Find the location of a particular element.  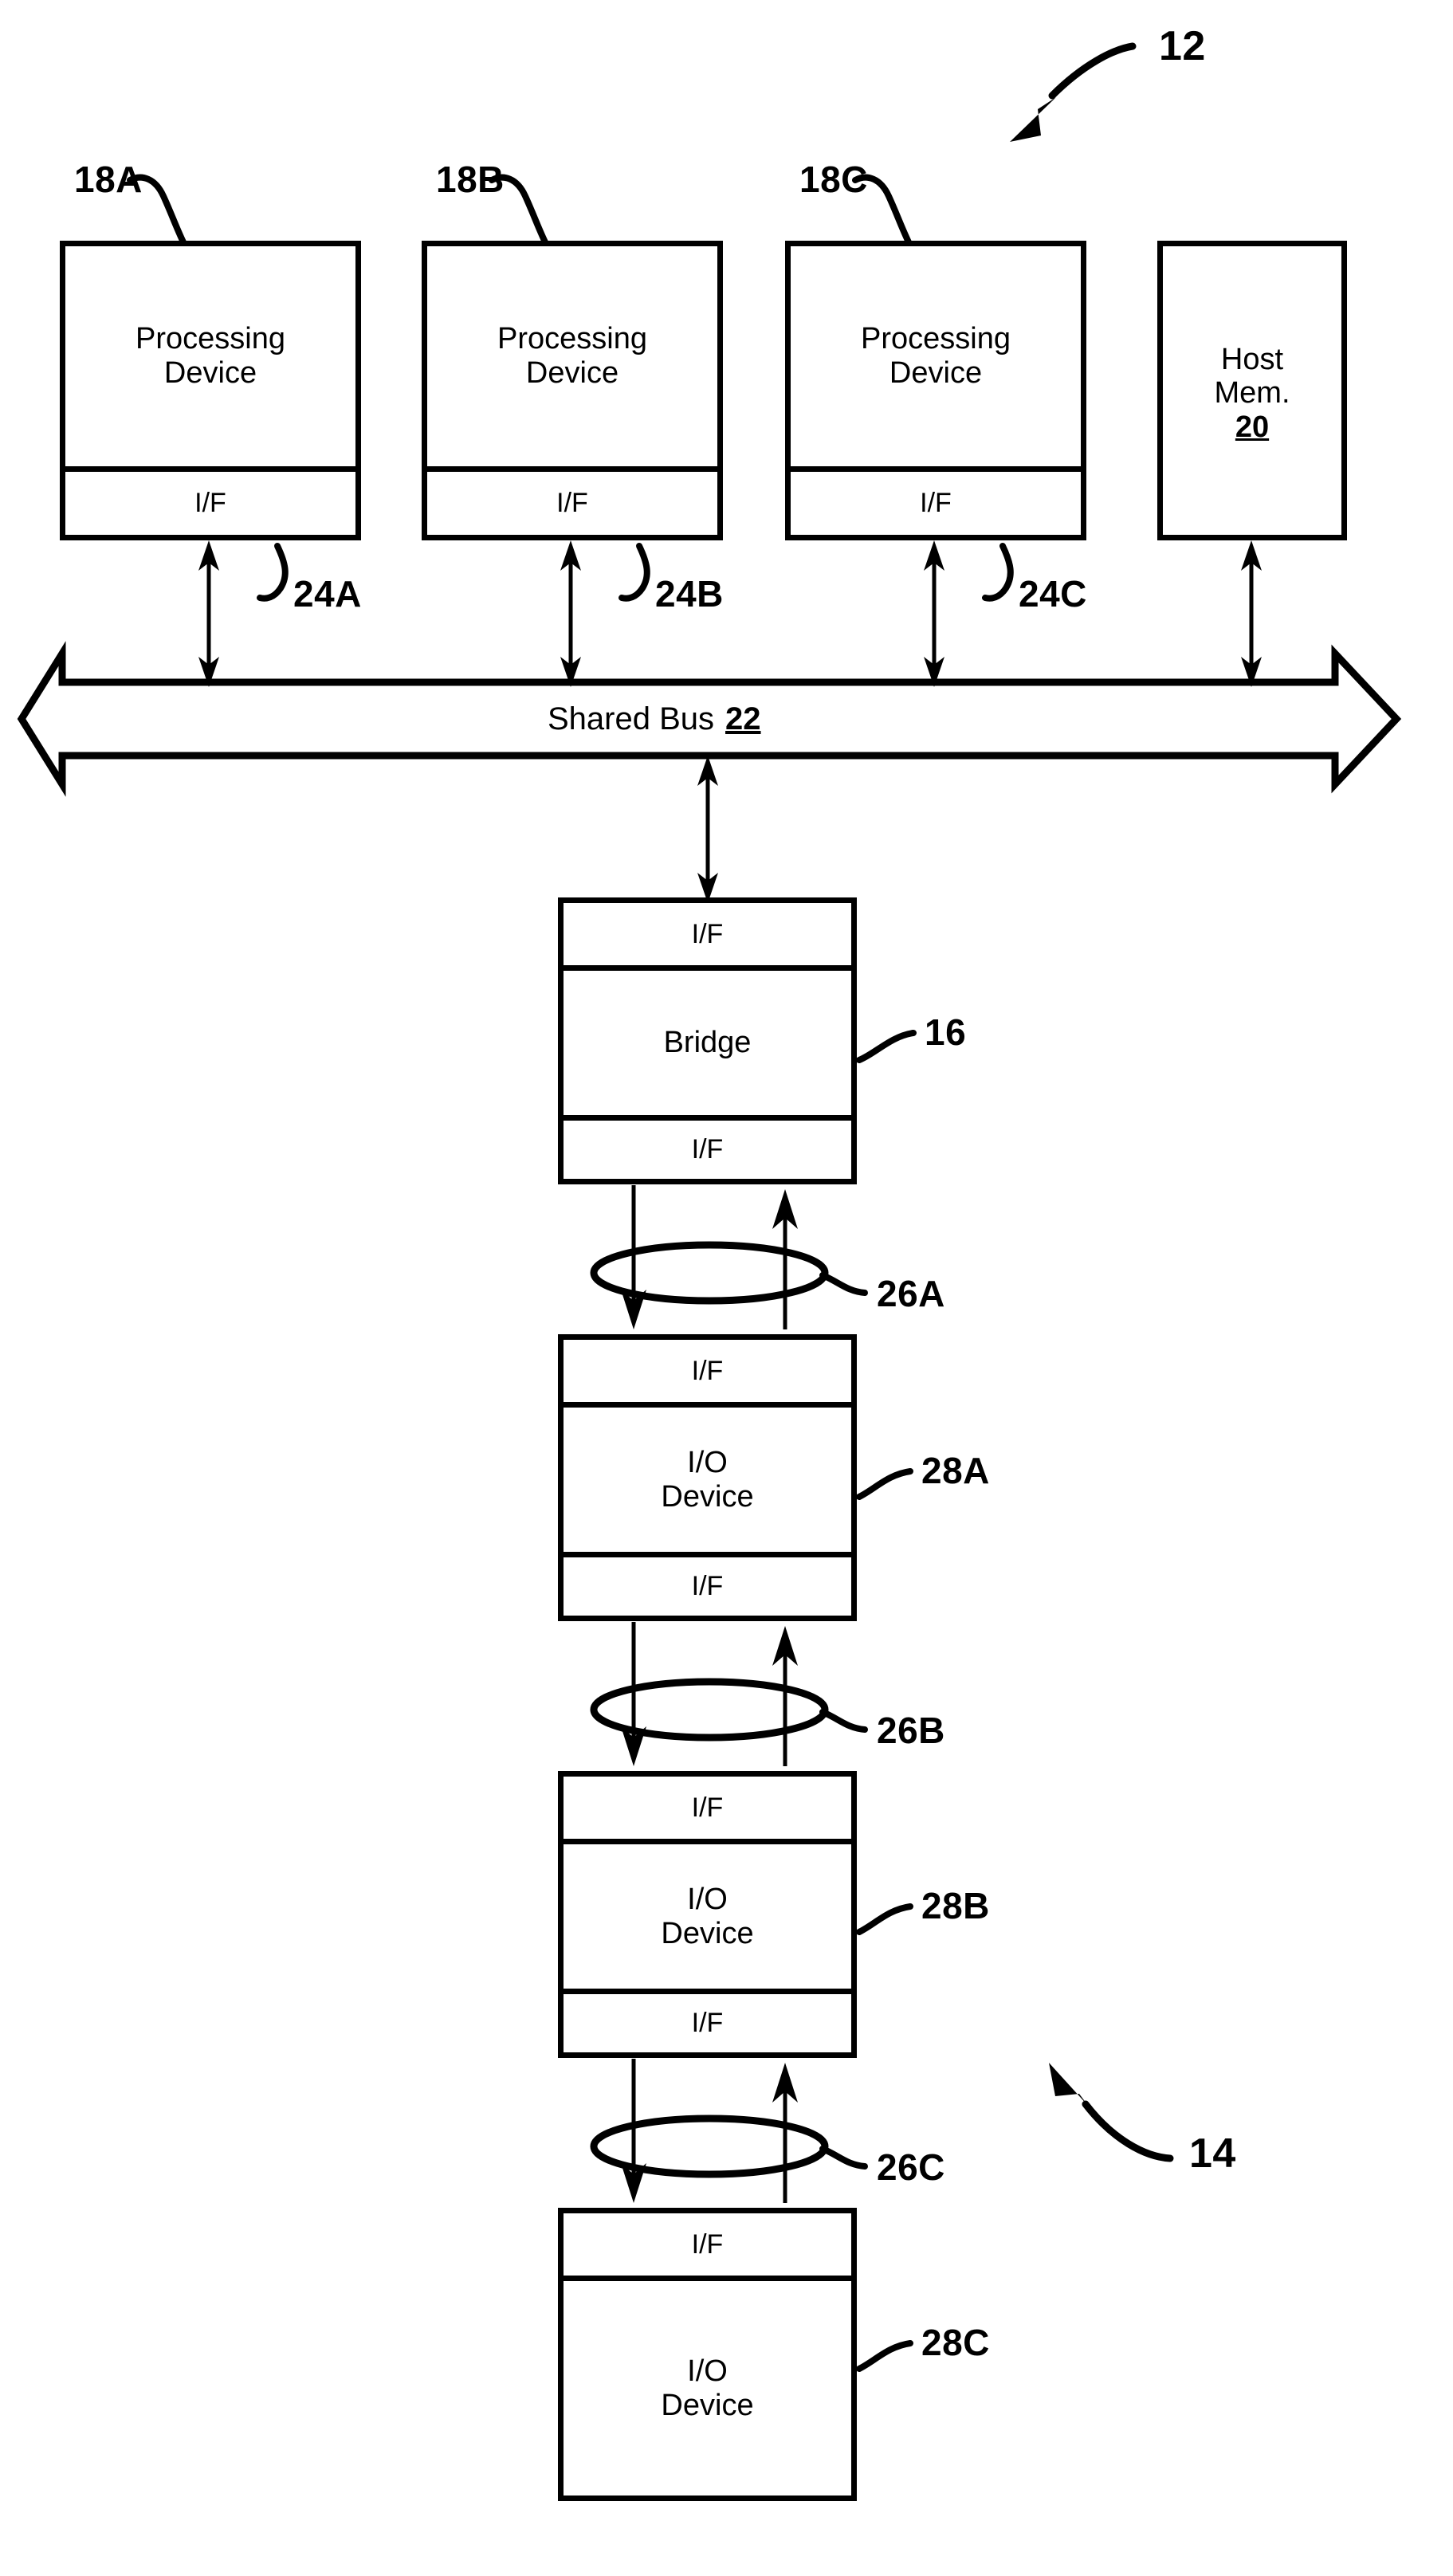

processing-device-a-title-line2: Device is located at coordinates (210, 373).